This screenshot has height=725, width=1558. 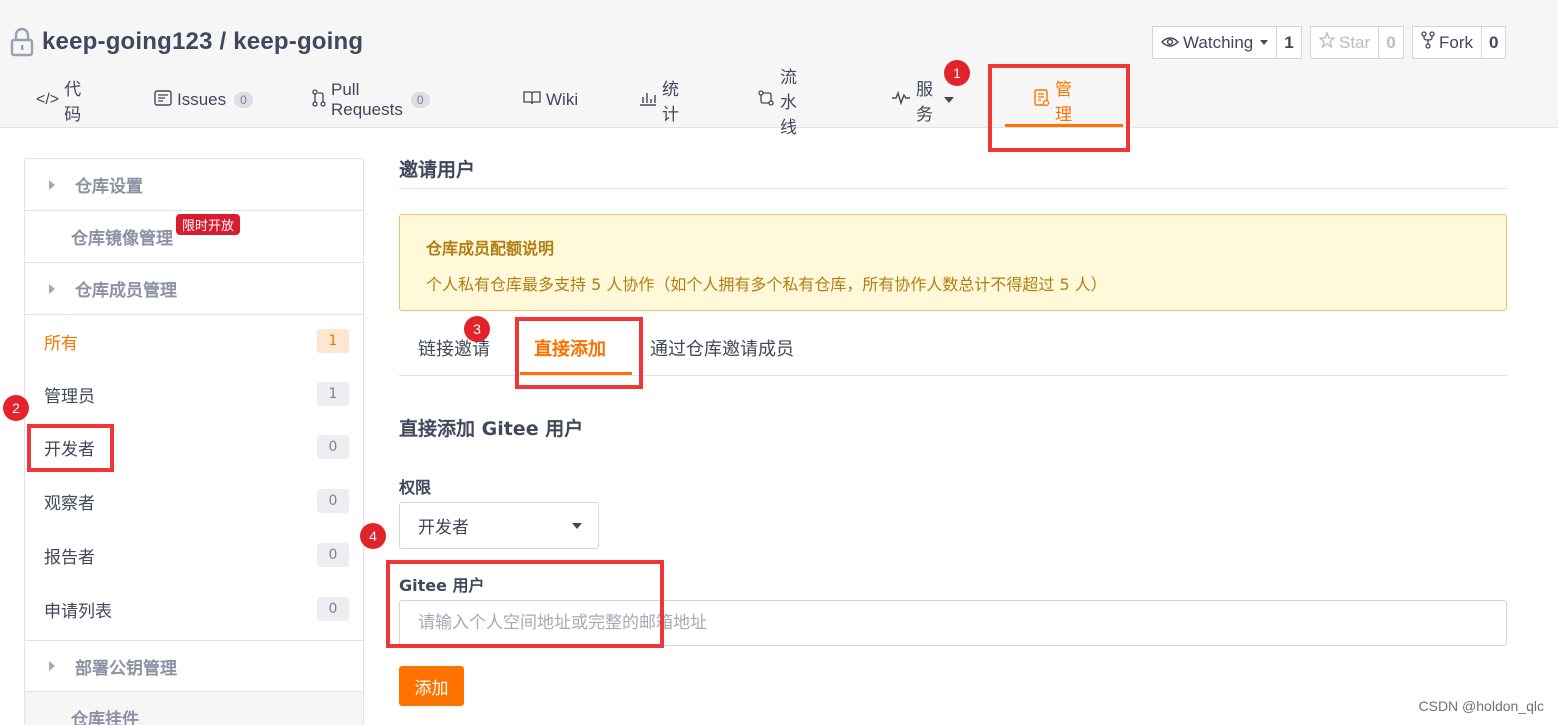 What do you see at coordinates (126, 668) in the screenshot?
I see `sidebar-section-label: 部署公钥管理` at bounding box center [126, 668].